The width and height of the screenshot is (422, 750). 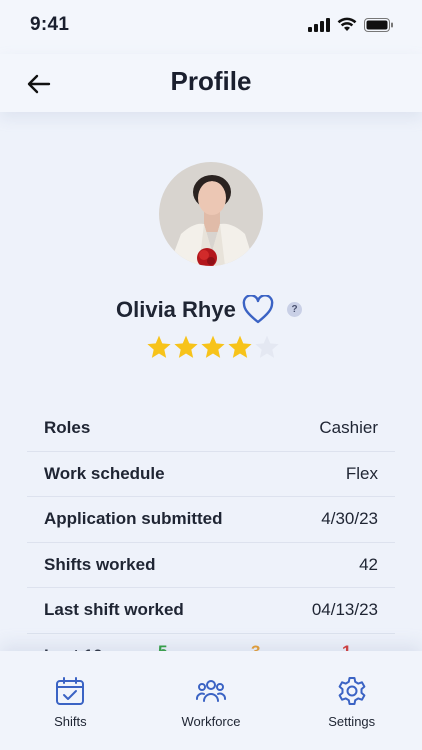 What do you see at coordinates (211, 429) in the screenshot?
I see `detail-row-roles: Roles Cashier` at bounding box center [211, 429].